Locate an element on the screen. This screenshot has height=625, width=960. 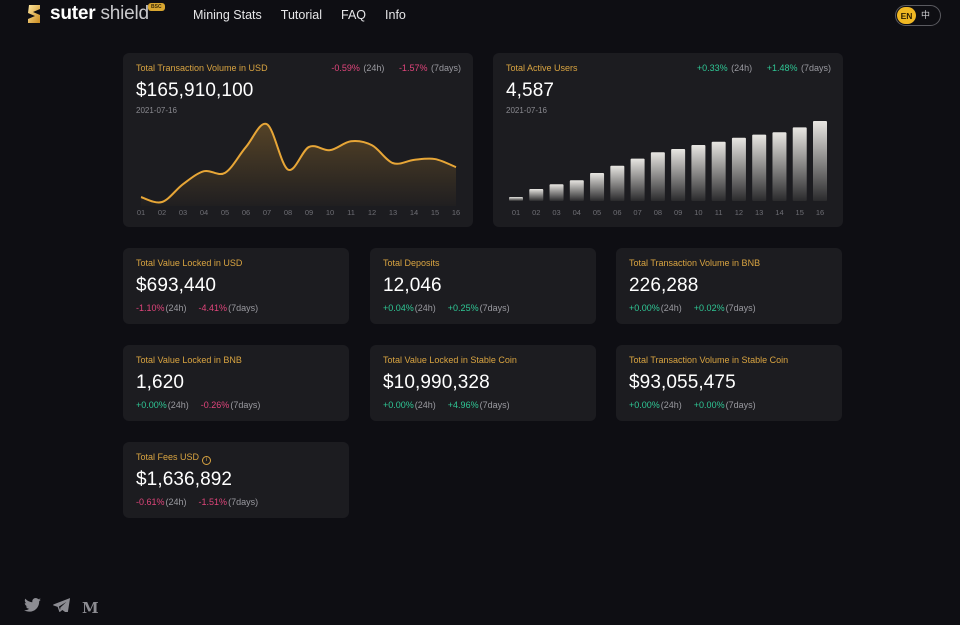
change-7d: -0.26% is located at coordinates (215, 405).